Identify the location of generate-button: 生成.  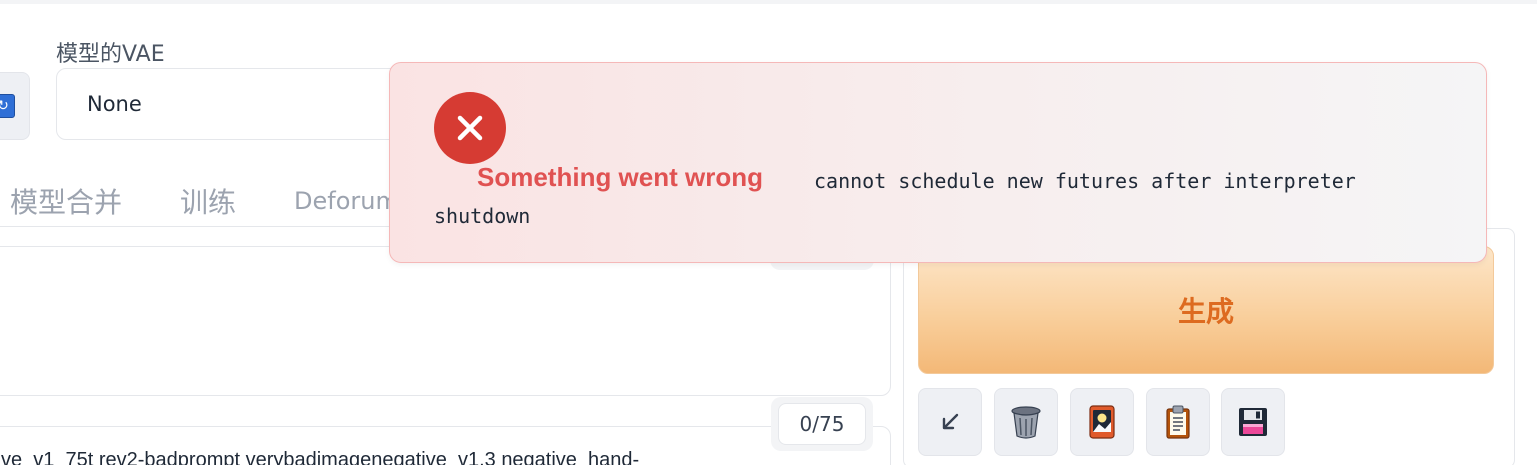
(1206, 310).